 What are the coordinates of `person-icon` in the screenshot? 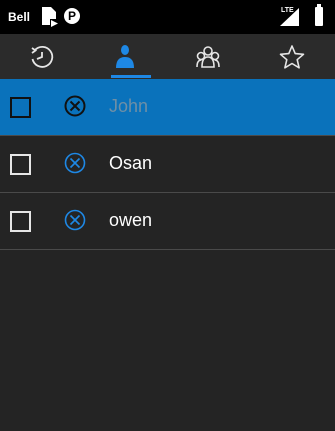 It's located at (124, 56).